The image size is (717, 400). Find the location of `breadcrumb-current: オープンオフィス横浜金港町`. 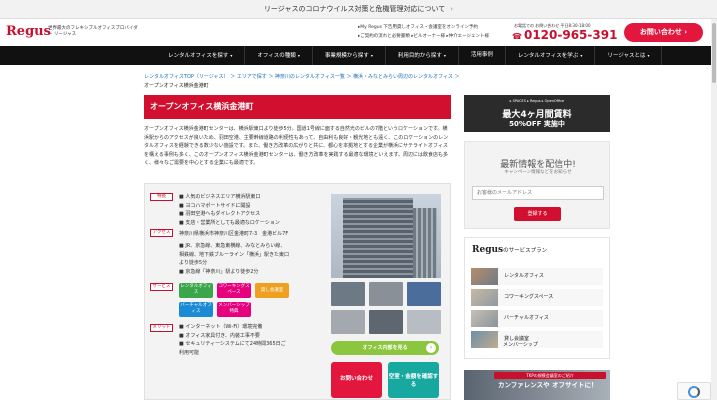

breadcrumb-current: オープンオフィス横浜金港町 is located at coordinates (176, 86).